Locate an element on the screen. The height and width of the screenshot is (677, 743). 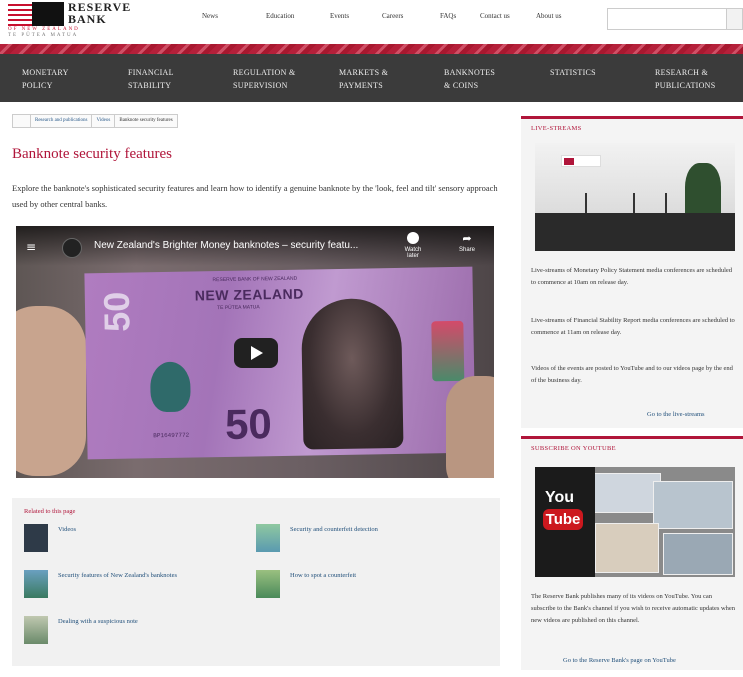
logo-subtitle-maori: TE PŪTEA MATUA is located at coordinates (43, 35).